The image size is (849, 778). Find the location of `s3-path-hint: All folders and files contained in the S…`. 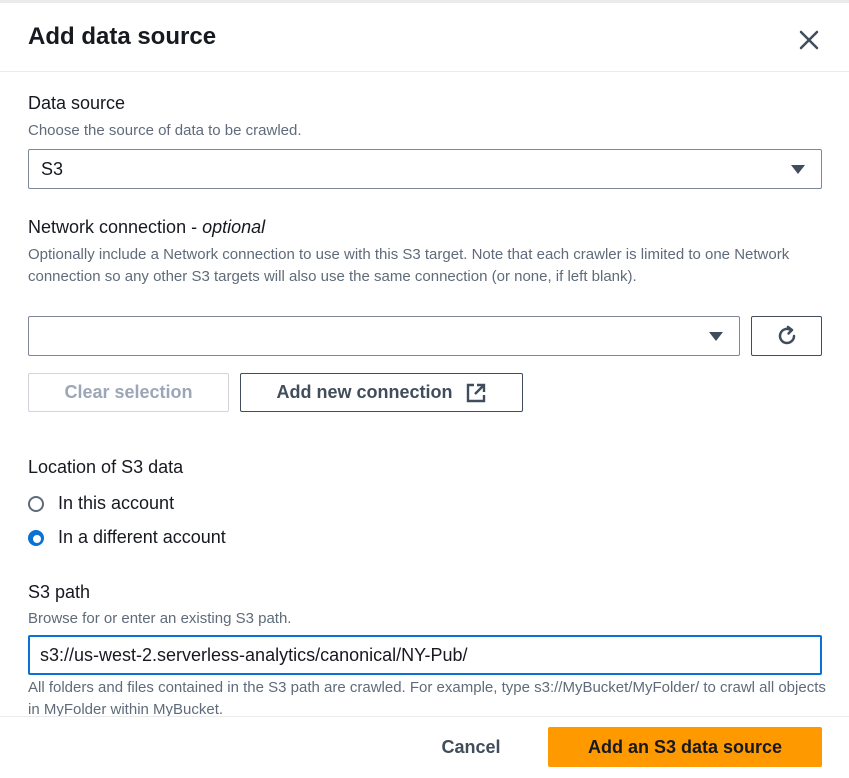

s3-path-hint: All folders and files contained in the S… is located at coordinates (427, 697).